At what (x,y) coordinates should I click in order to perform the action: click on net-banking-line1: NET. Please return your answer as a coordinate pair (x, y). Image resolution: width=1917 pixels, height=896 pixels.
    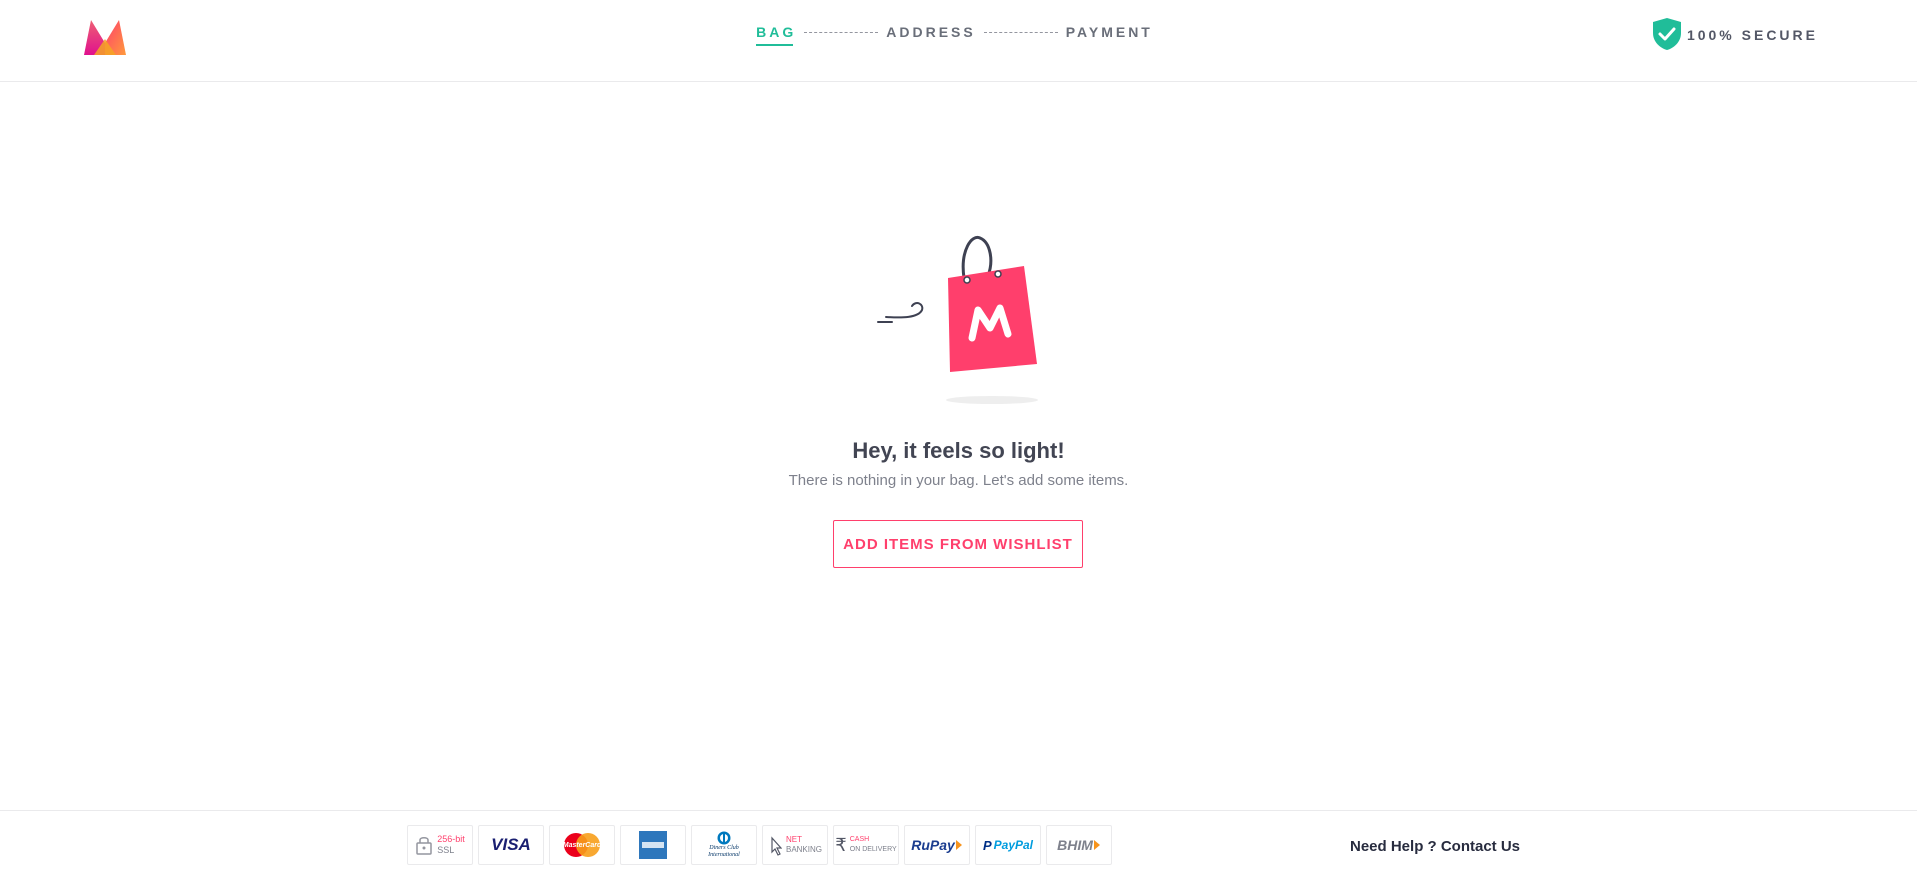
    Looking at the image, I should click on (793, 839).